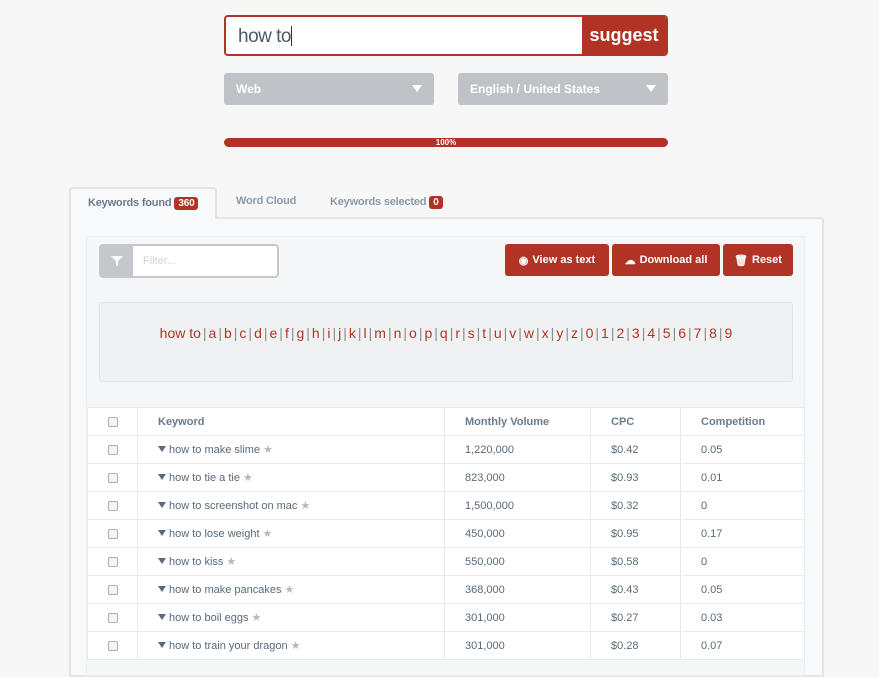  Describe the element at coordinates (651, 333) in the screenshot. I see `alphabet-link: 4` at that location.